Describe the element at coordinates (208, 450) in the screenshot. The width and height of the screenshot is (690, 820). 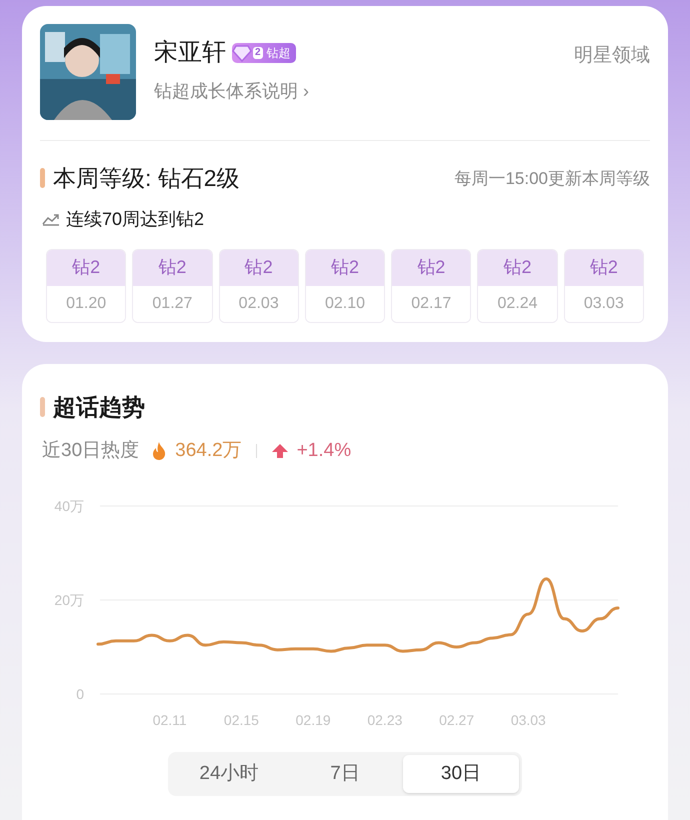
I see `heat-value: 364.2万` at that location.